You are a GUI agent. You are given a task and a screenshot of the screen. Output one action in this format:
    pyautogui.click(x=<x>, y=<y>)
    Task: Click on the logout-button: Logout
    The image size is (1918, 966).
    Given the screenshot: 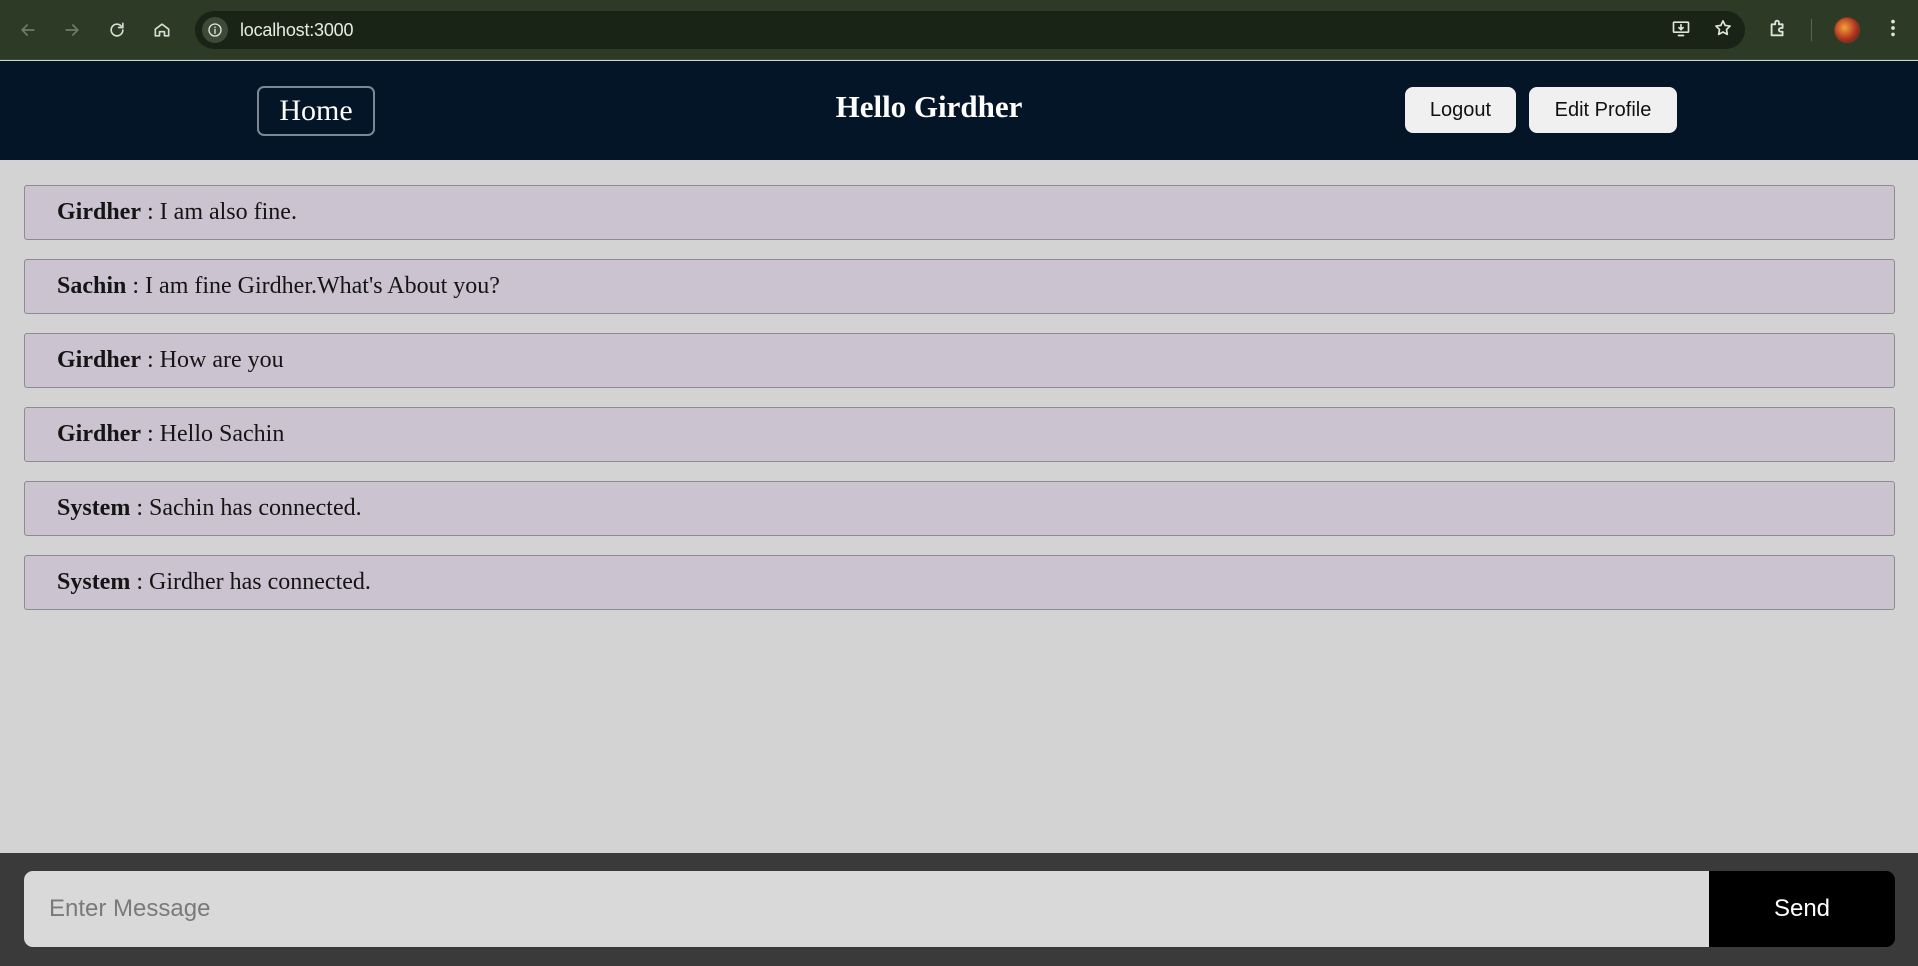 What is the action you would take?
    pyautogui.click(x=1460, y=110)
    